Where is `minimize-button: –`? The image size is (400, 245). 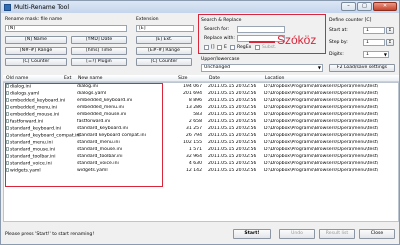
minimize-button: – is located at coordinates (348, 6).